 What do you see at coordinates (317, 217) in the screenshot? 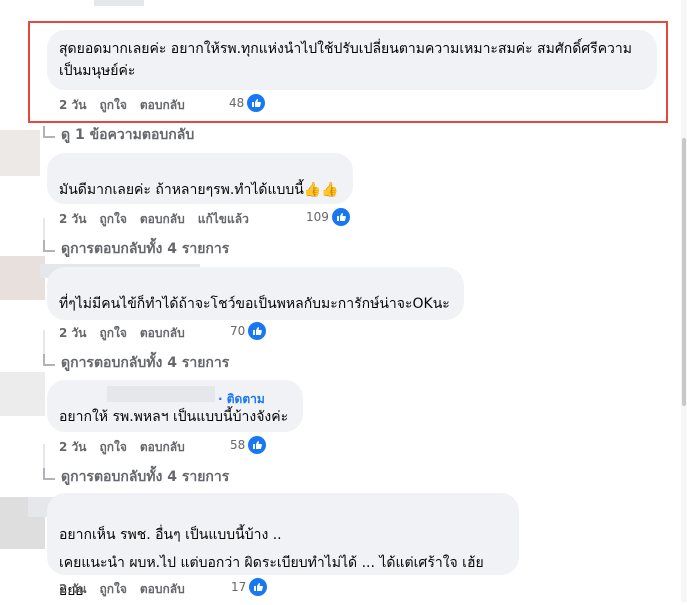
I see `reaction-number: 109` at bounding box center [317, 217].